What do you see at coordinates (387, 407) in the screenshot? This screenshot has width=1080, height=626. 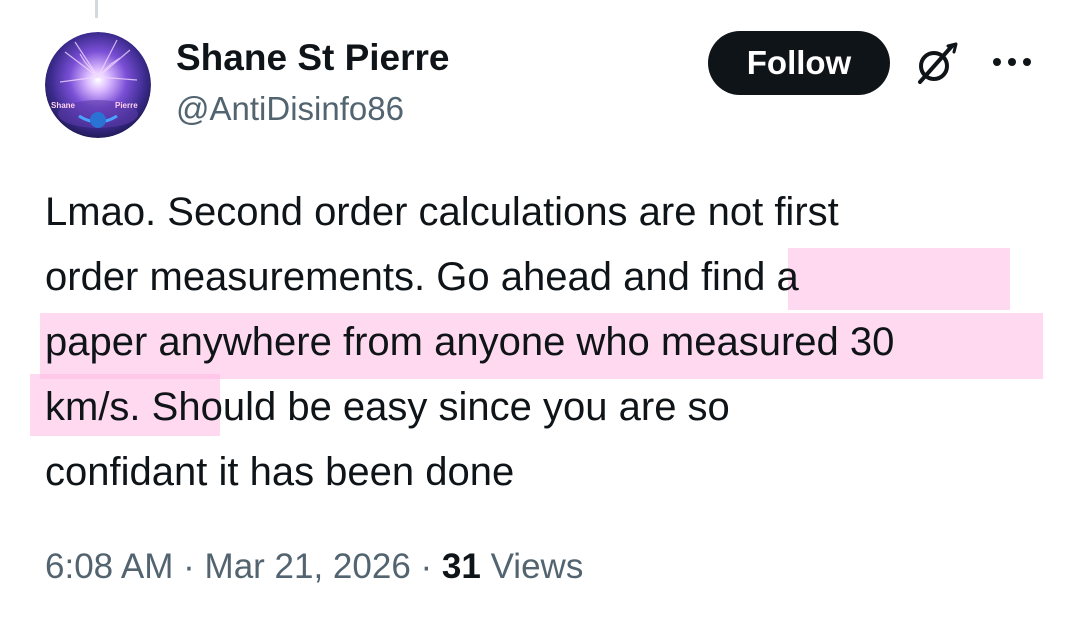 I see `tweet-line: km/s. Should be easy since you are so` at bounding box center [387, 407].